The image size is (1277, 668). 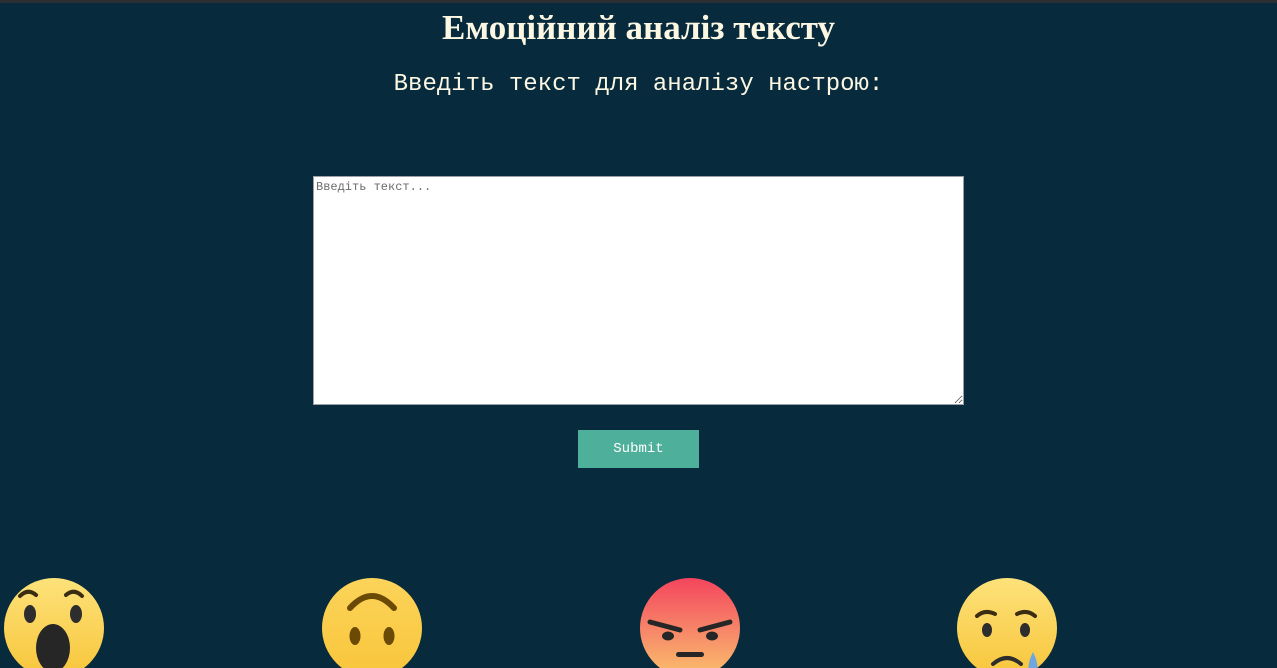 I want to click on page-title: Емоційний аналіз тексту, so click(x=638, y=27).